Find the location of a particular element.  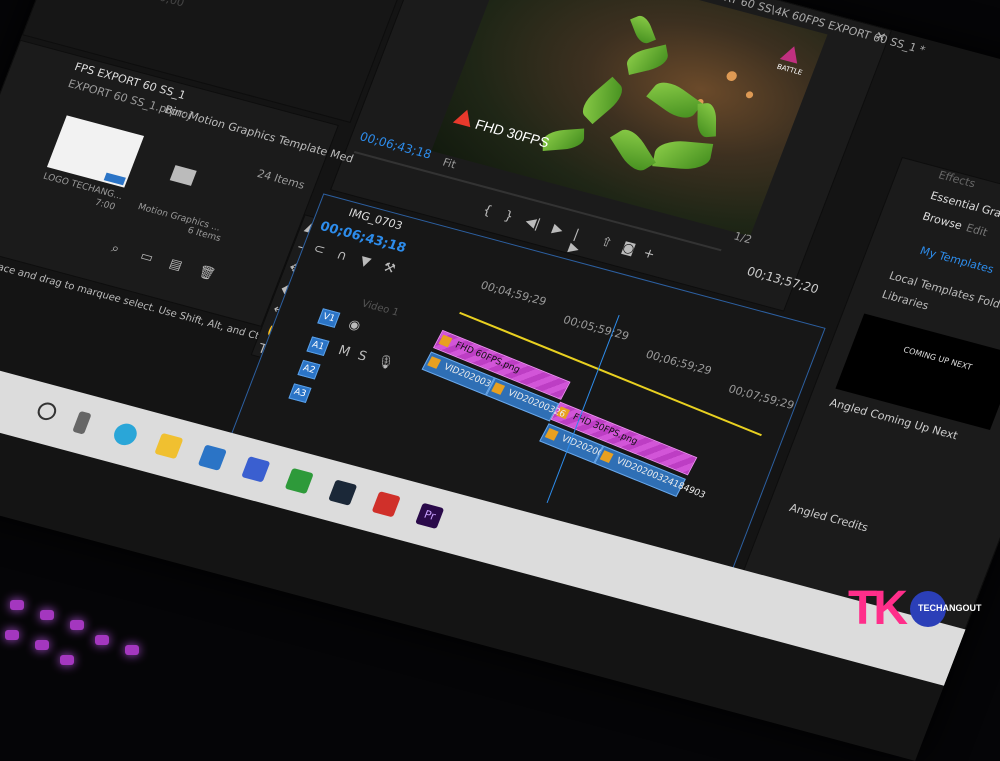

track-target-a1: A1 is located at coordinates (318, 346).